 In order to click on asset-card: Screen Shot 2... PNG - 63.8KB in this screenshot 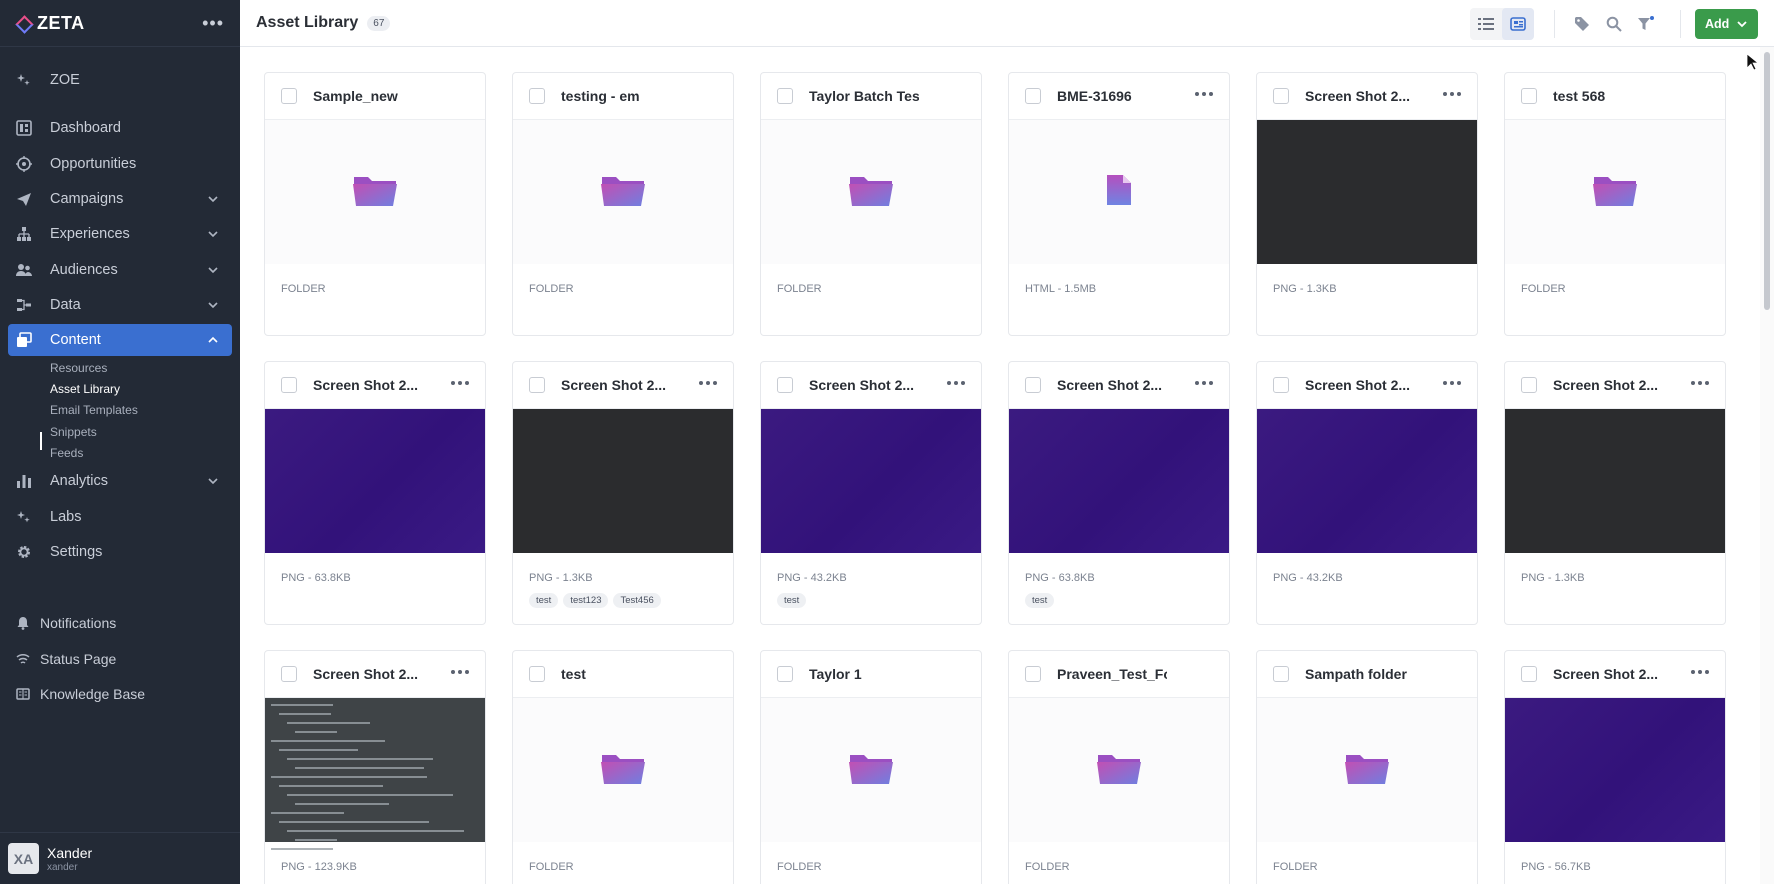, I will do `click(375, 493)`.